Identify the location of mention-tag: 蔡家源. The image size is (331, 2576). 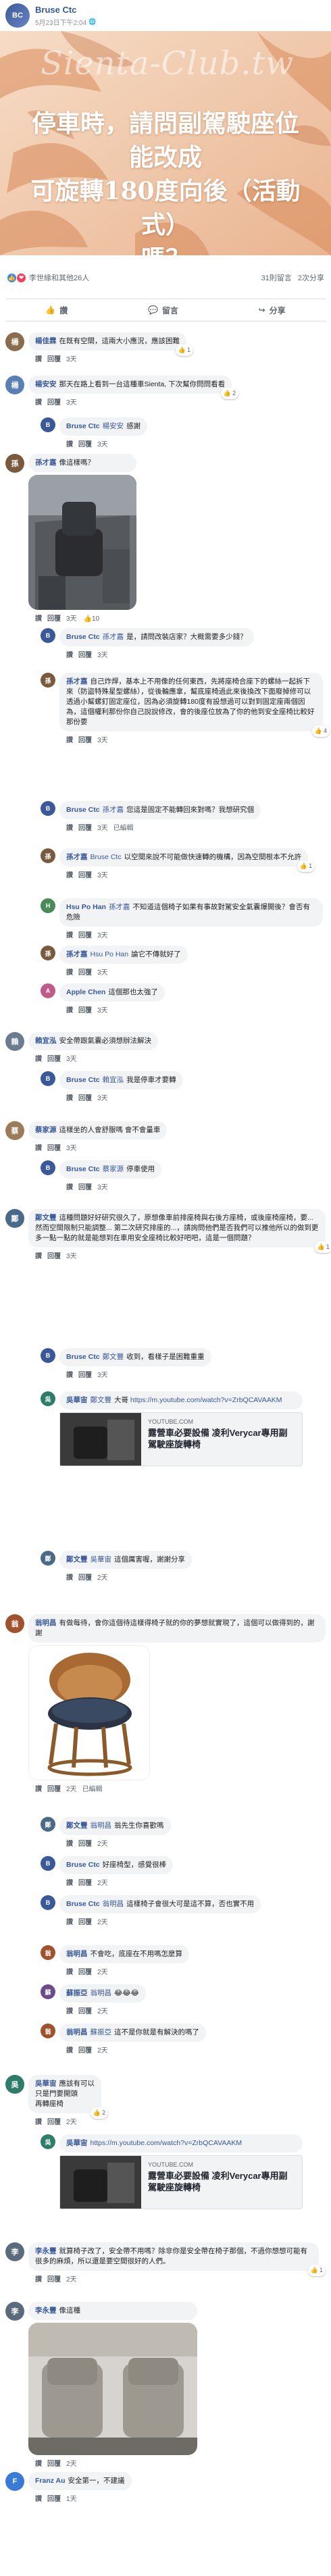
(113, 1169).